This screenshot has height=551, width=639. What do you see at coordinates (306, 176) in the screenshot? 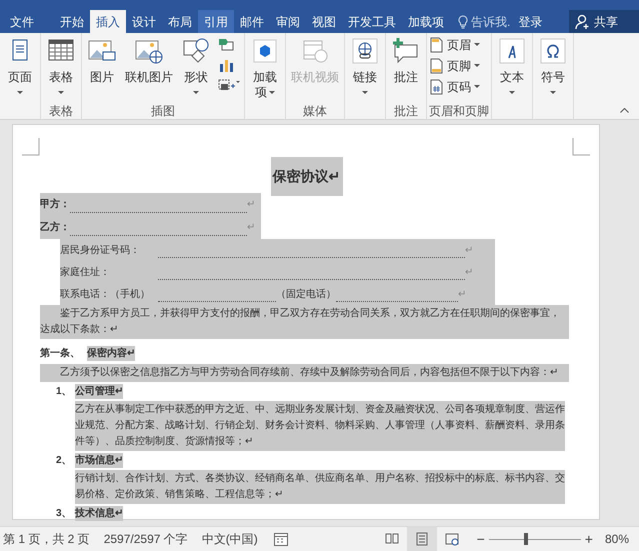
I see `document-title: 保密协议↵` at bounding box center [306, 176].